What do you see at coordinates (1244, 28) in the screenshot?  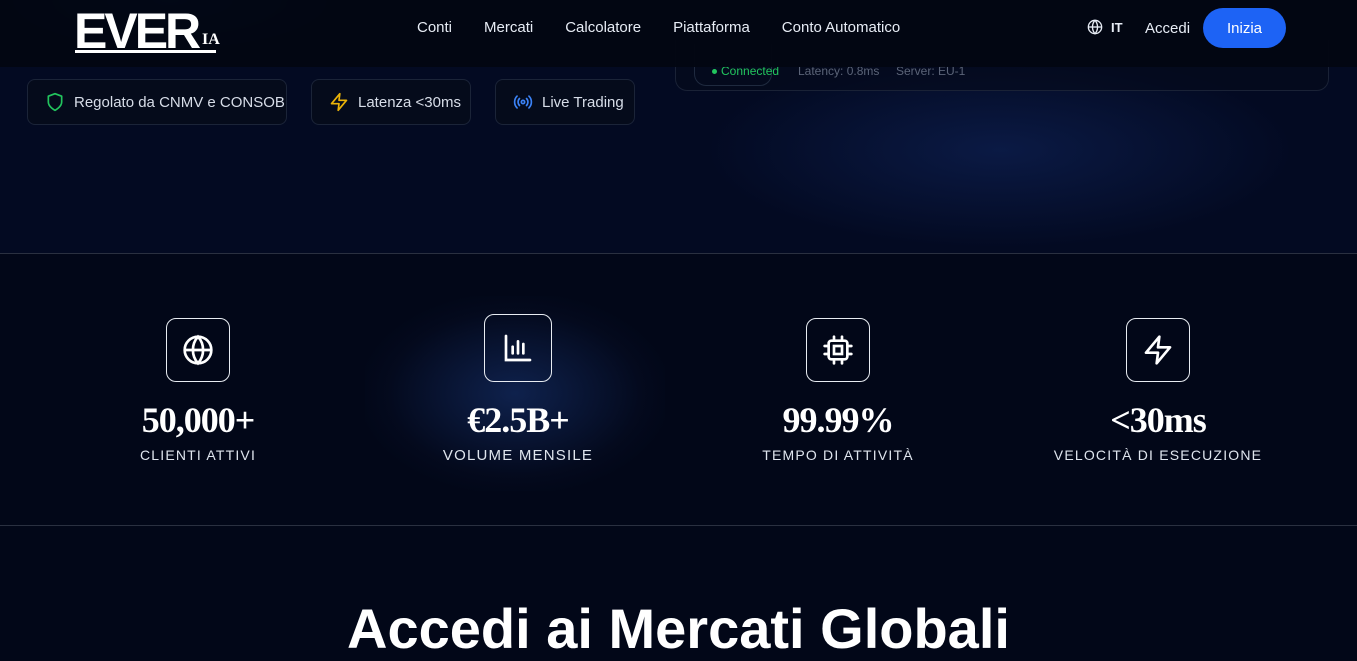 I see `start-button: Inizia` at bounding box center [1244, 28].